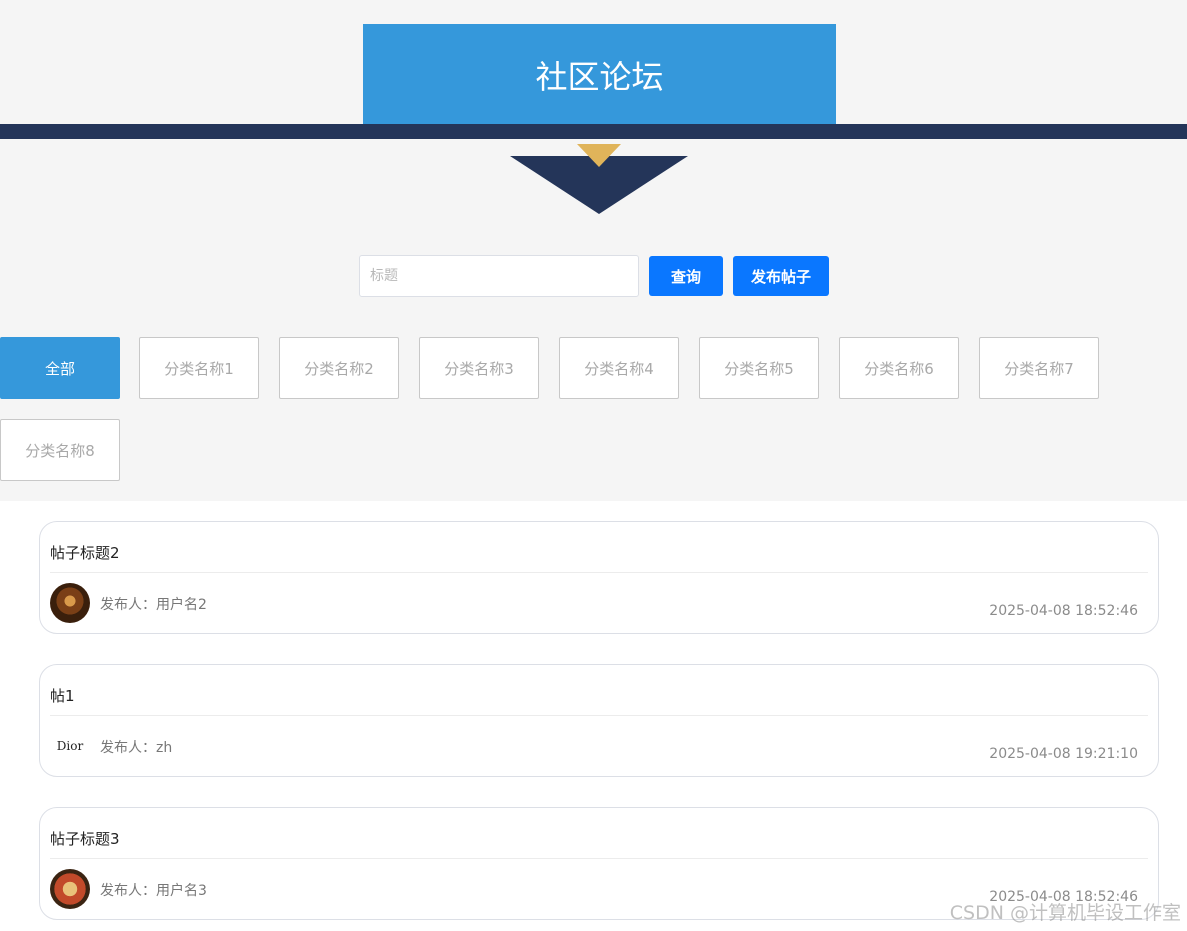 The height and width of the screenshot is (931, 1187). I want to click on category-4: 分类名称4, so click(619, 368).